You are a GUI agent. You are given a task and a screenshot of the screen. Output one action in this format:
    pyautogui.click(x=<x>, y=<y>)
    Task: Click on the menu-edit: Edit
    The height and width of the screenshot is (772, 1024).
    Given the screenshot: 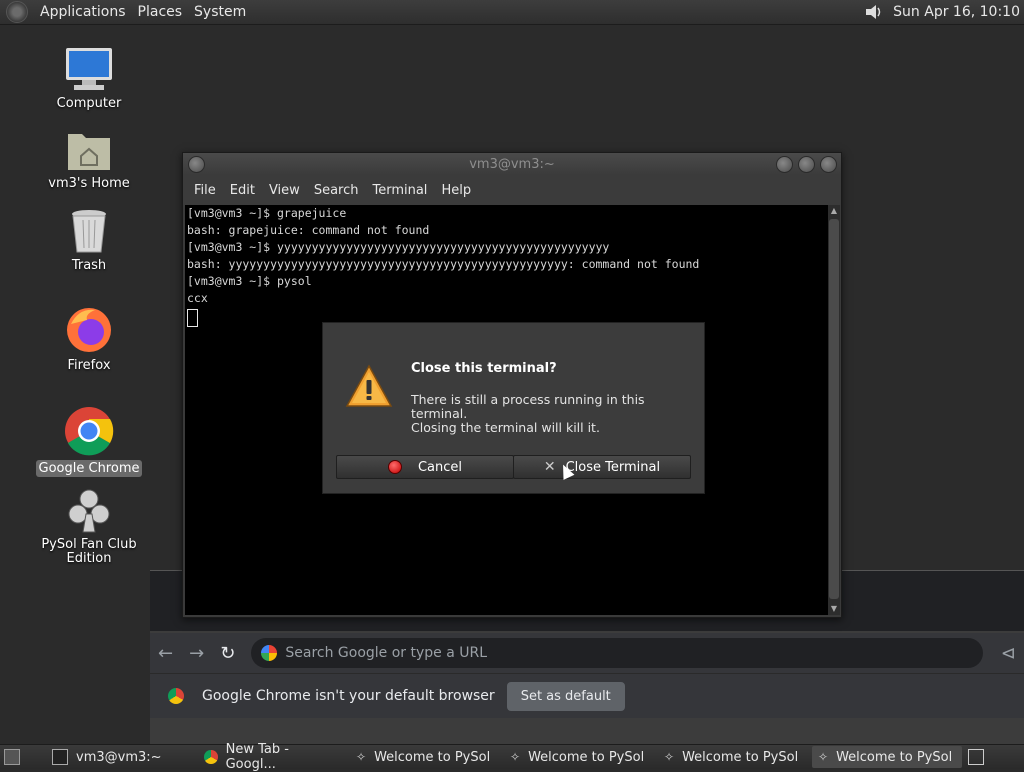 What is the action you would take?
    pyautogui.click(x=242, y=190)
    